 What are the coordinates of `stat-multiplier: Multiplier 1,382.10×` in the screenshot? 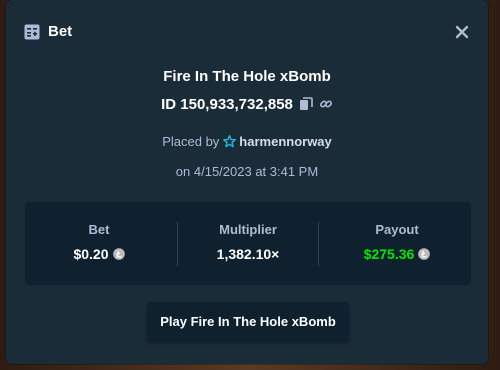 It's located at (248, 243).